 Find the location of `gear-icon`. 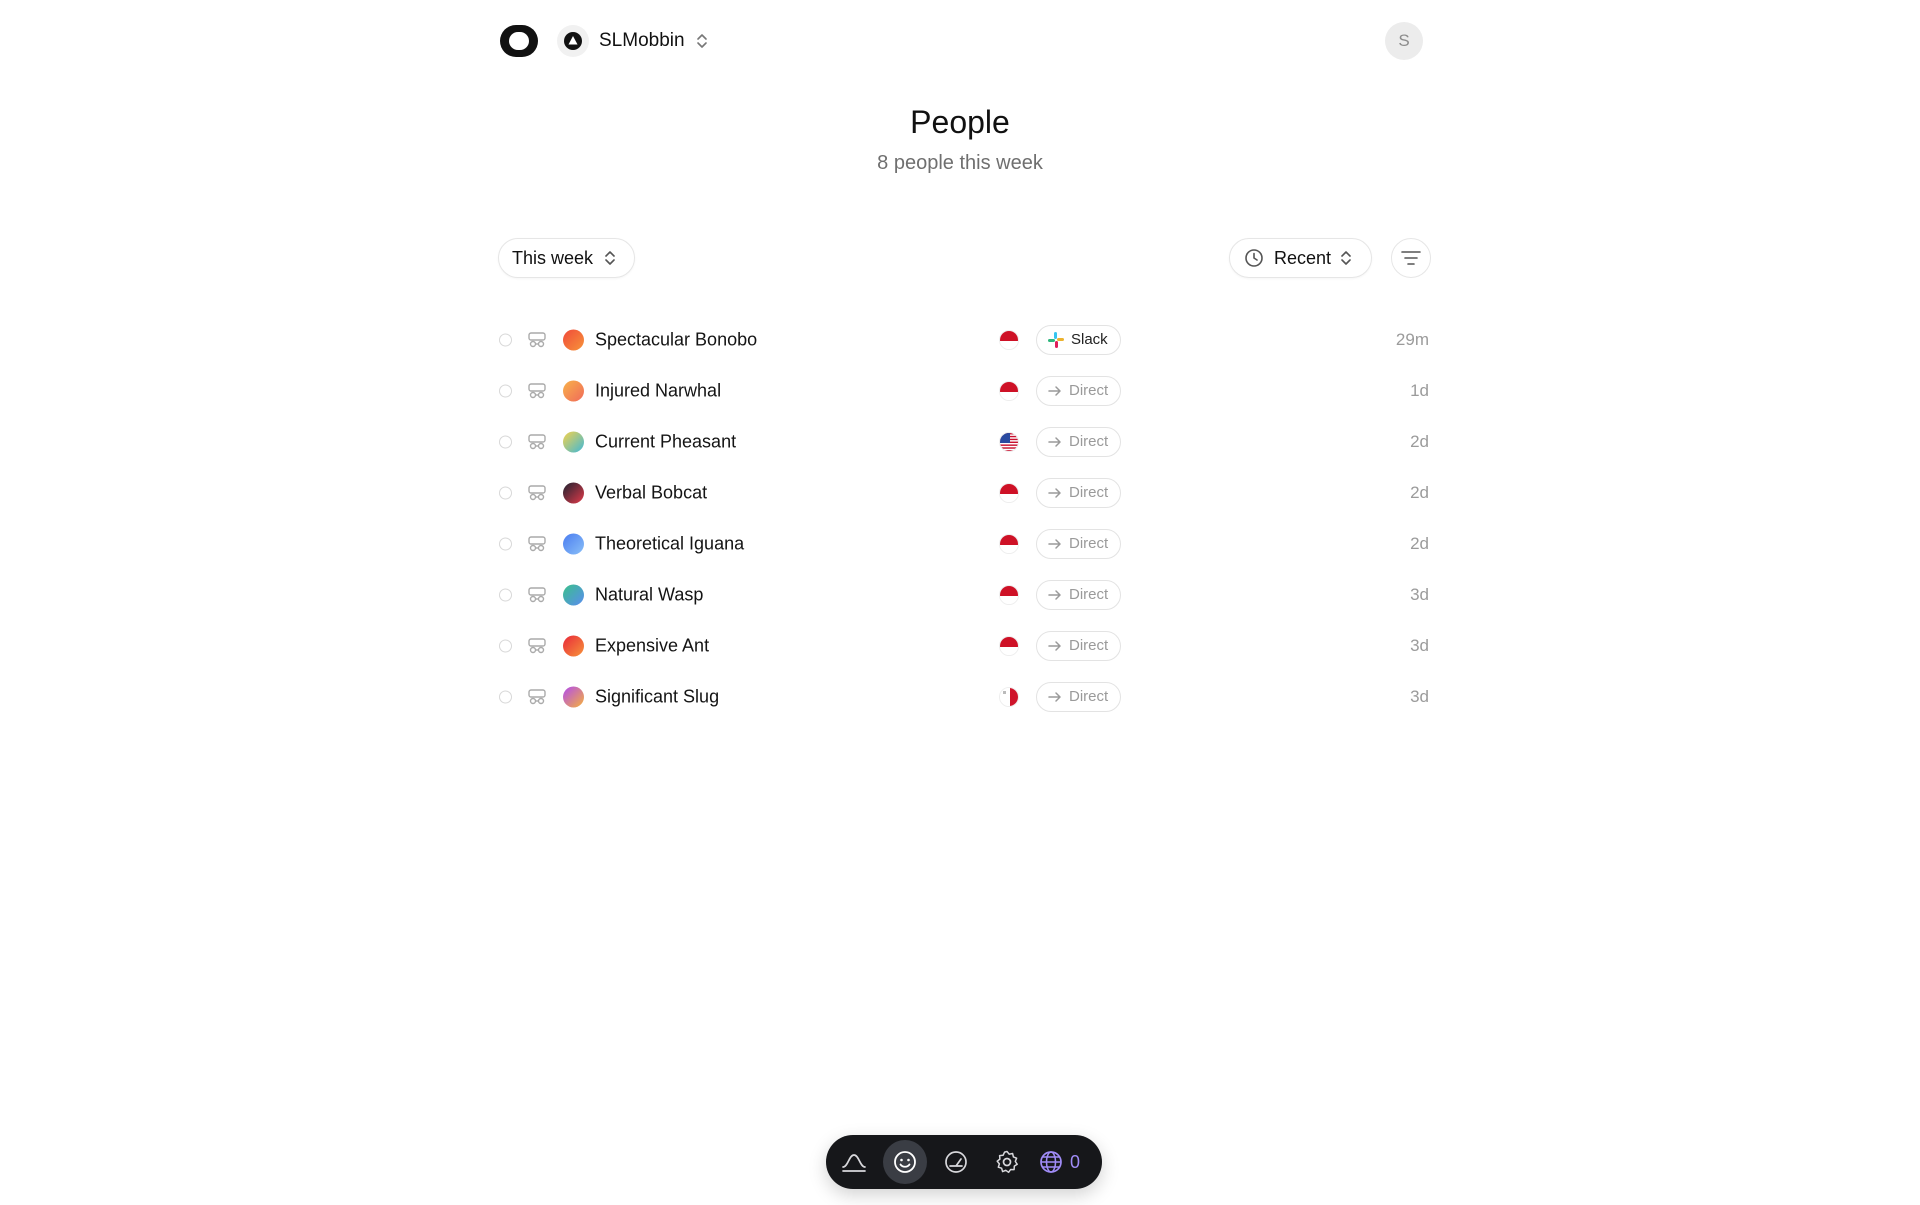

gear-icon is located at coordinates (1007, 1162).